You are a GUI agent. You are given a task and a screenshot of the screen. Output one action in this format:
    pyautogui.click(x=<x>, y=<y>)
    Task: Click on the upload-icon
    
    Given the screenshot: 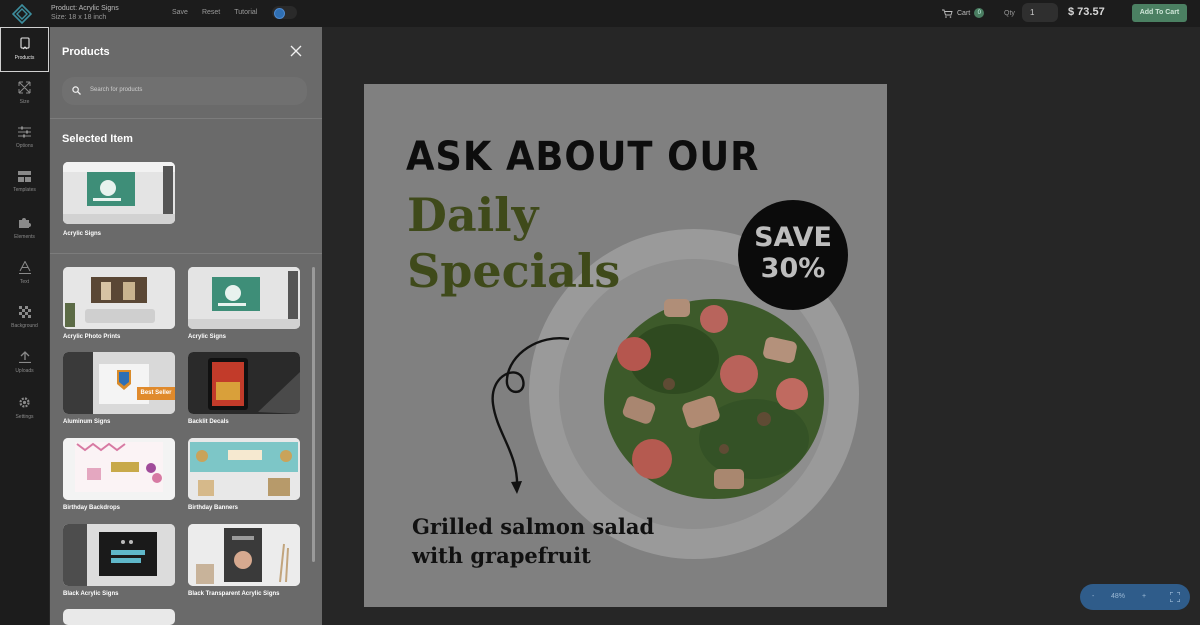 What is the action you would take?
    pyautogui.click(x=24, y=357)
    